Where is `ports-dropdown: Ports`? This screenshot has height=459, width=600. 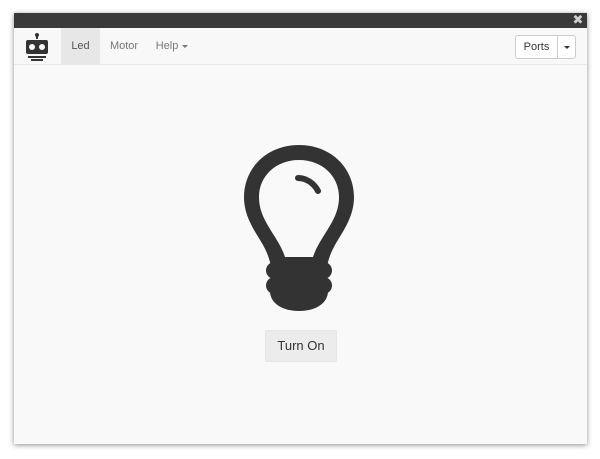
ports-dropdown: Ports is located at coordinates (545, 47).